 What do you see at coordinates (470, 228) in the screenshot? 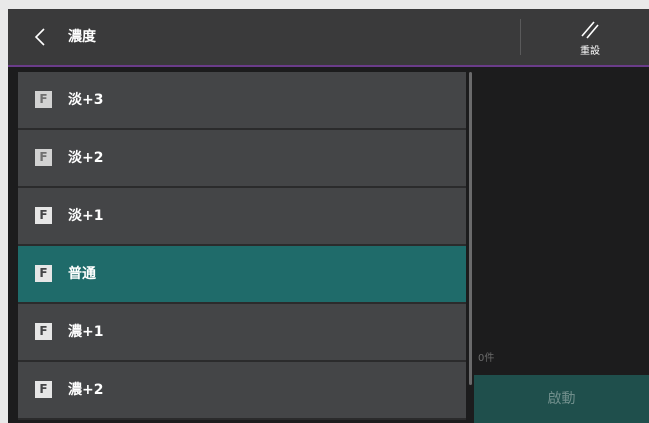
I see `list-scrollbar` at bounding box center [470, 228].